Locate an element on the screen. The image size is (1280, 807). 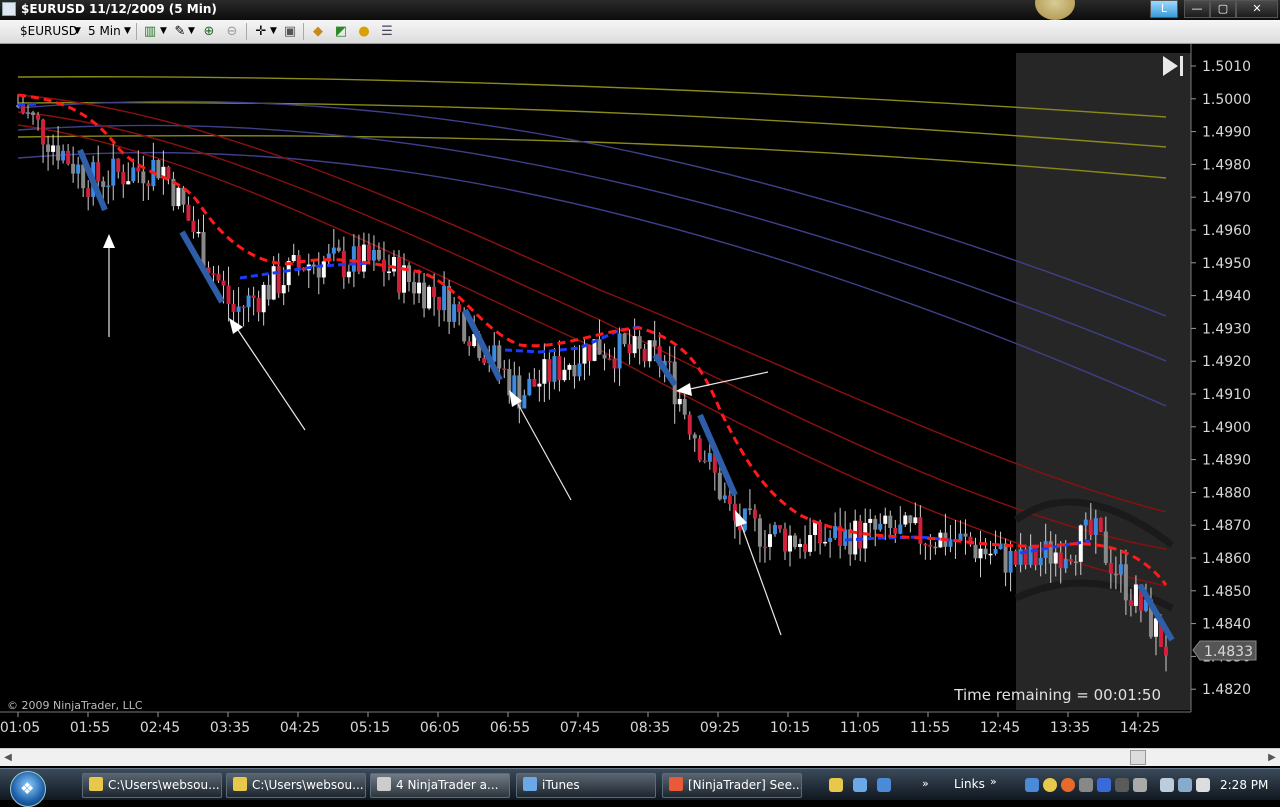
tray-security-icon is located at coordinates (1068, 785).